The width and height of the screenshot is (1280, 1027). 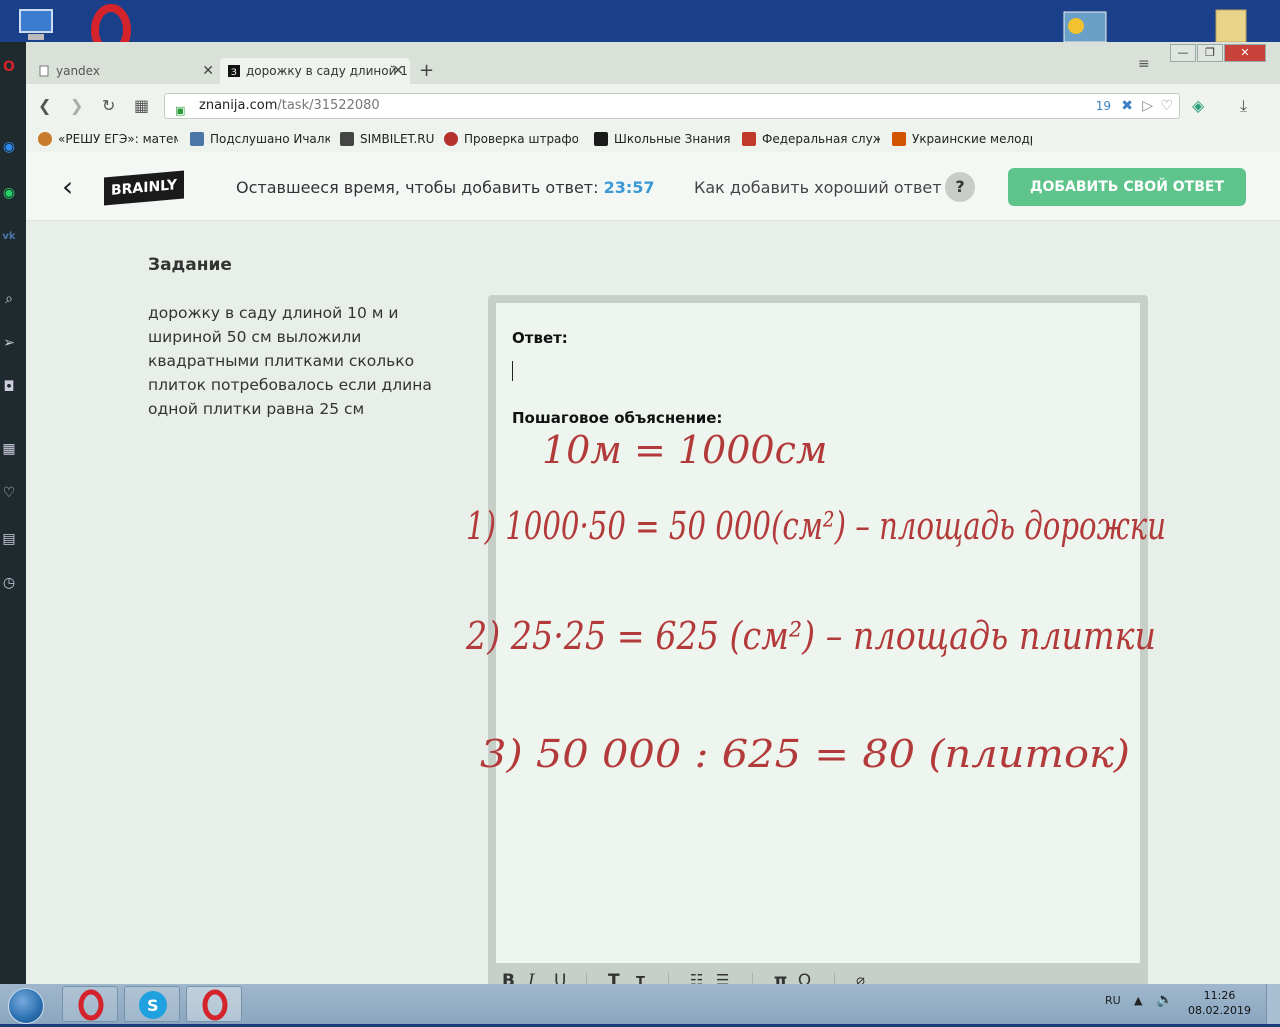 I want to click on computer-icon, so click(x=36, y=25).